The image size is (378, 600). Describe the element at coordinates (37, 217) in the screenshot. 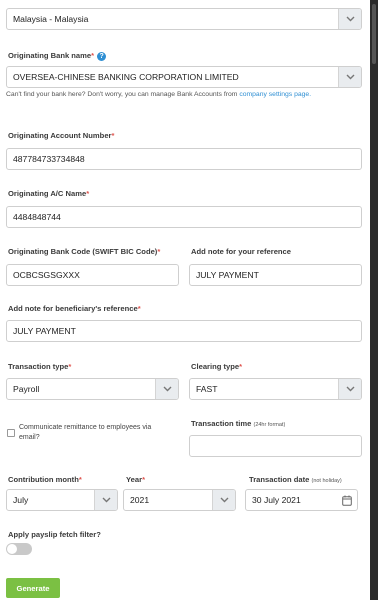

I see `ac-name-value: 4484848744` at that location.